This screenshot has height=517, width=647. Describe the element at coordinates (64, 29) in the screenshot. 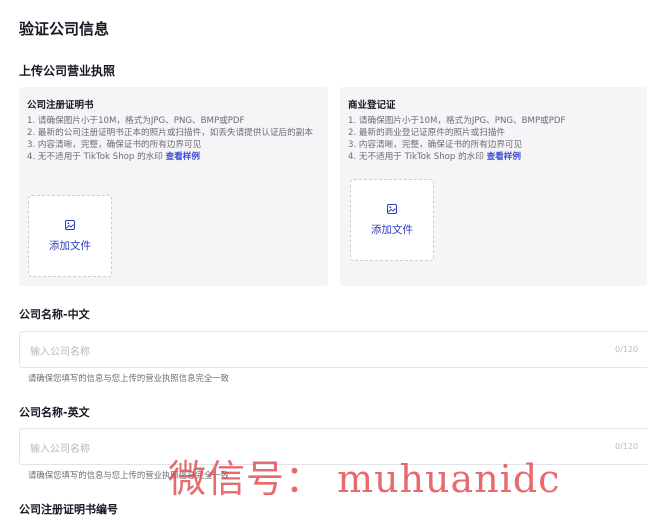

I see `page-title: 验证公司信息` at that location.